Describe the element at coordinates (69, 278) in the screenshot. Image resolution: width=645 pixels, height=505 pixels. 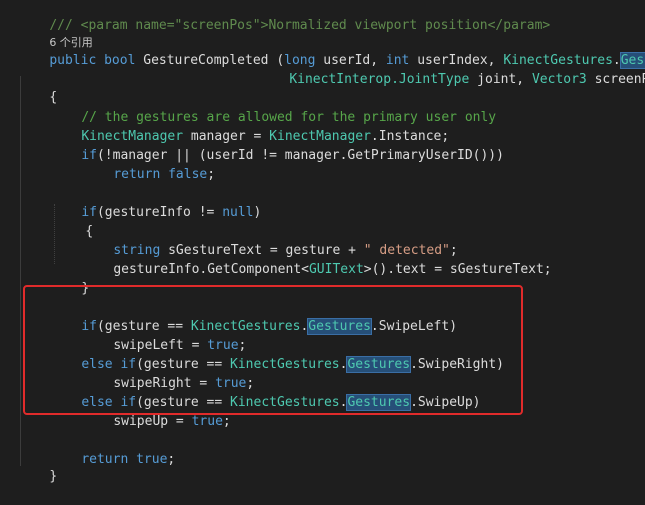
I see `code-line-inner-brace-close: }` at that location.